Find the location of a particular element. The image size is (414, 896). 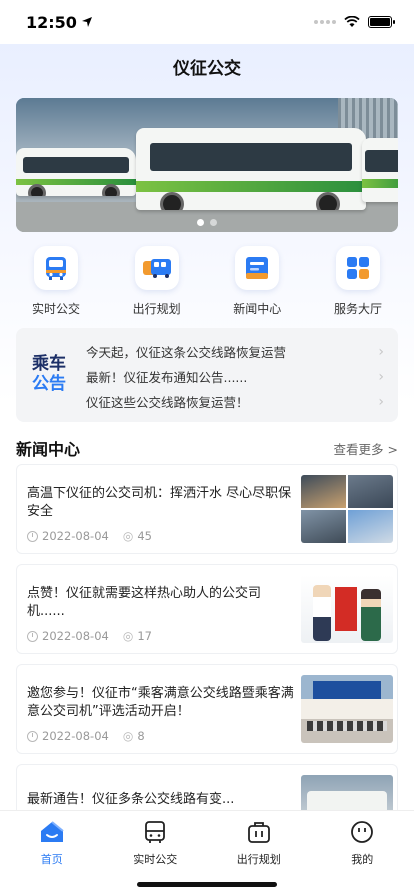

notice-logo-line2: 公告 is located at coordinates (49, 384).